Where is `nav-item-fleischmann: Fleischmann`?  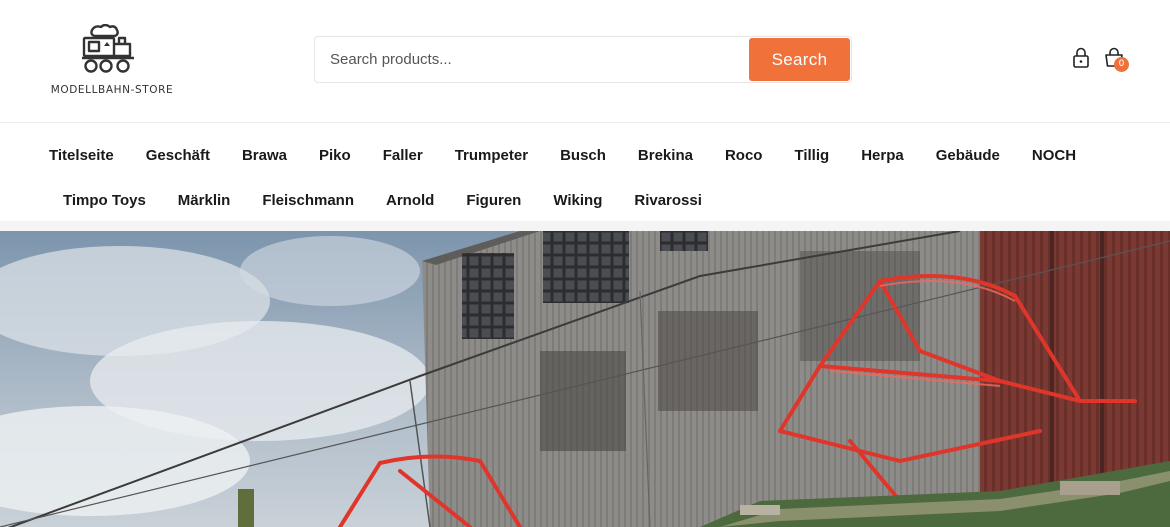 nav-item-fleischmann: Fleischmann is located at coordinates (308, 200).